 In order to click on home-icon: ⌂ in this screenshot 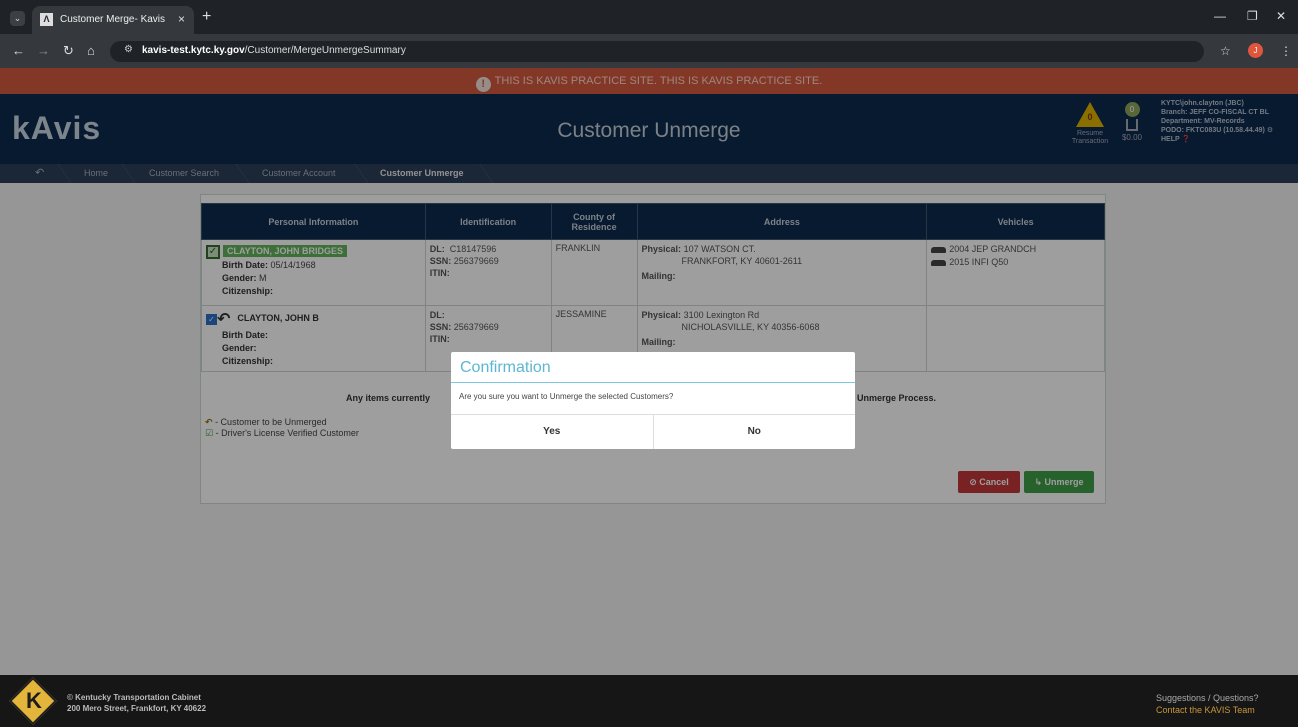, I will do `click(91, 50)`.